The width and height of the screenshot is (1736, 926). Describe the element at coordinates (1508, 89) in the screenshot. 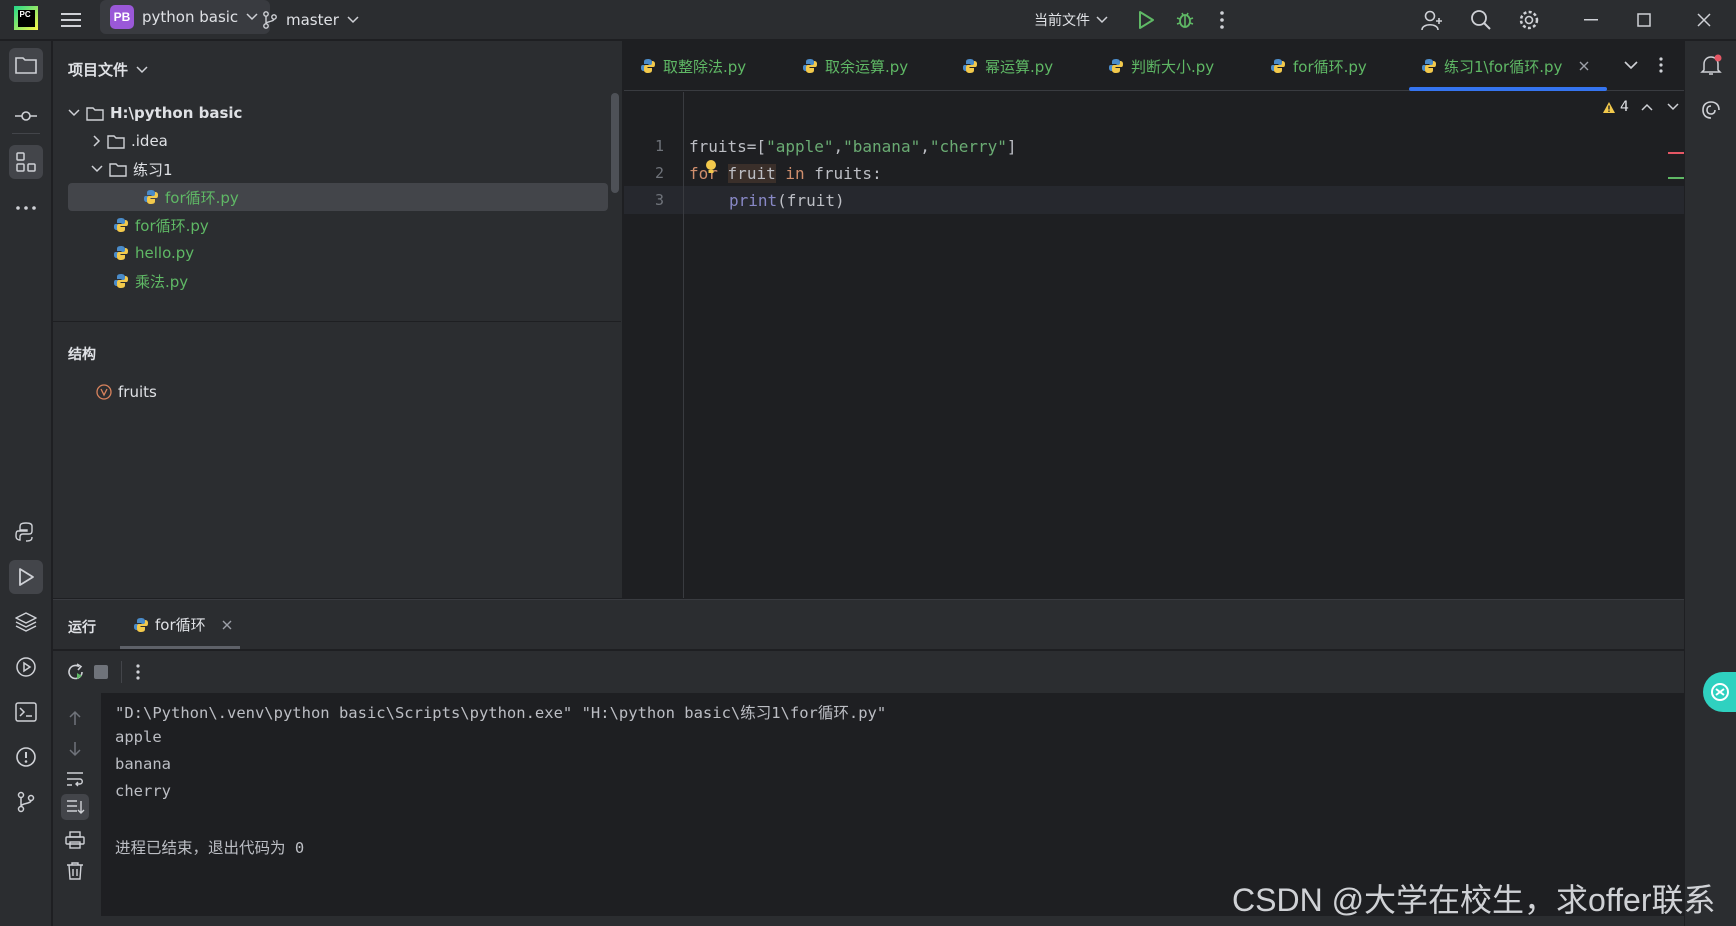

I see `active-tab-indicator` at that location.